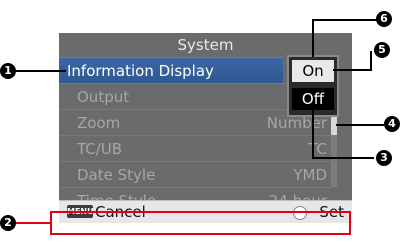  I want to click on callout-3-leader-v, so click(313, 134).